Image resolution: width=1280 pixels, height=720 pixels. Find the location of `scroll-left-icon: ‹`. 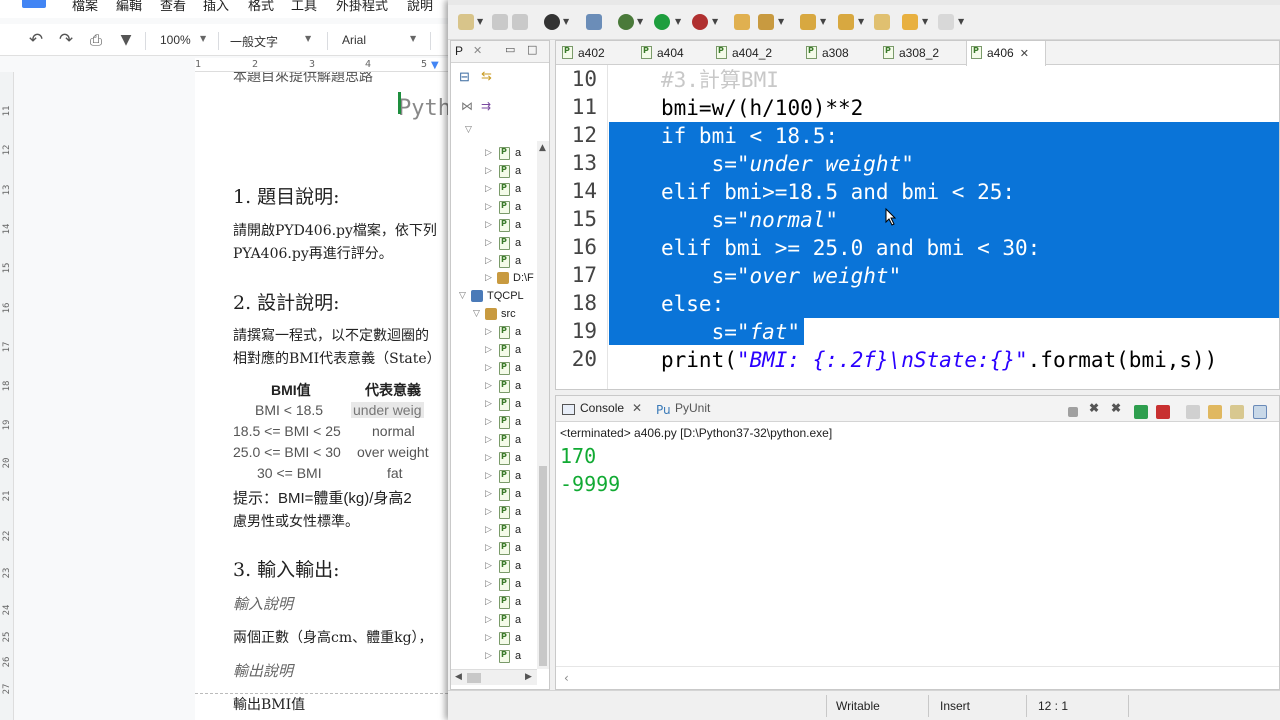

scroll-left-icon: ‹ is located at coordinates (566, 678).